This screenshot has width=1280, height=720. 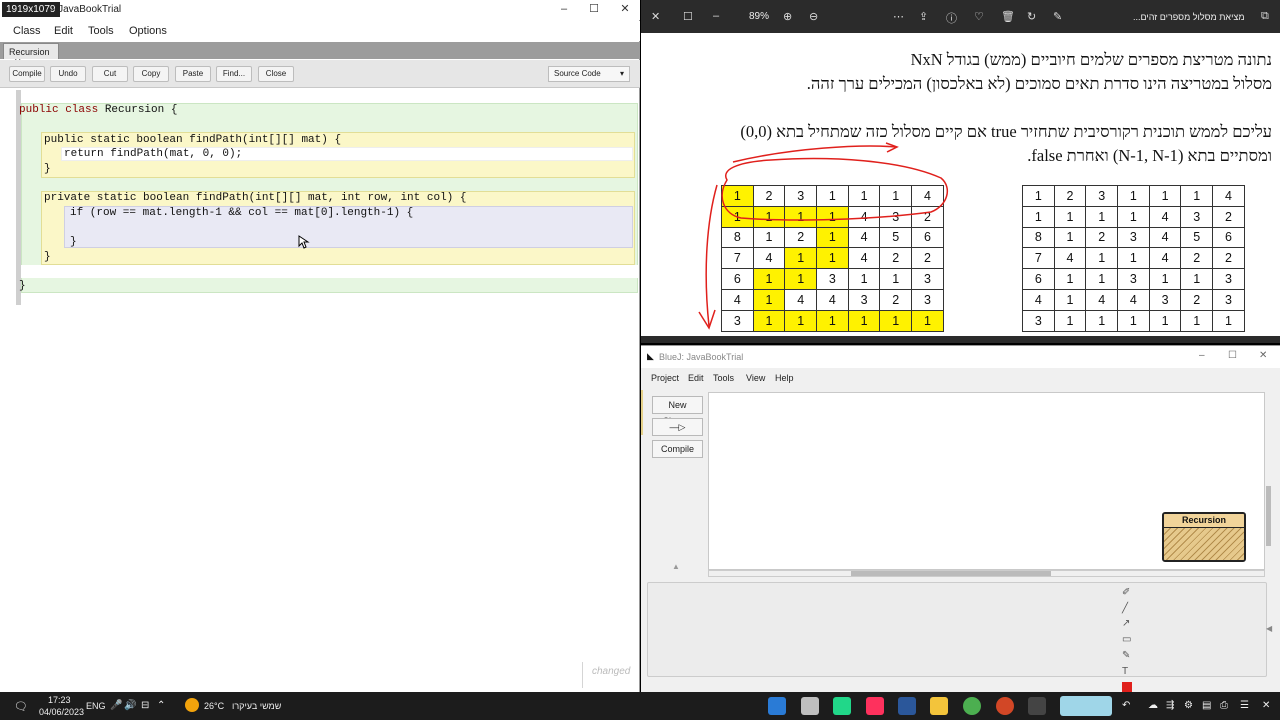 What do you see at coordinates (1126, 639) in the screenshot?
I see `rectangle-tool-icon: ▭` at bounding box center [1126, 639].